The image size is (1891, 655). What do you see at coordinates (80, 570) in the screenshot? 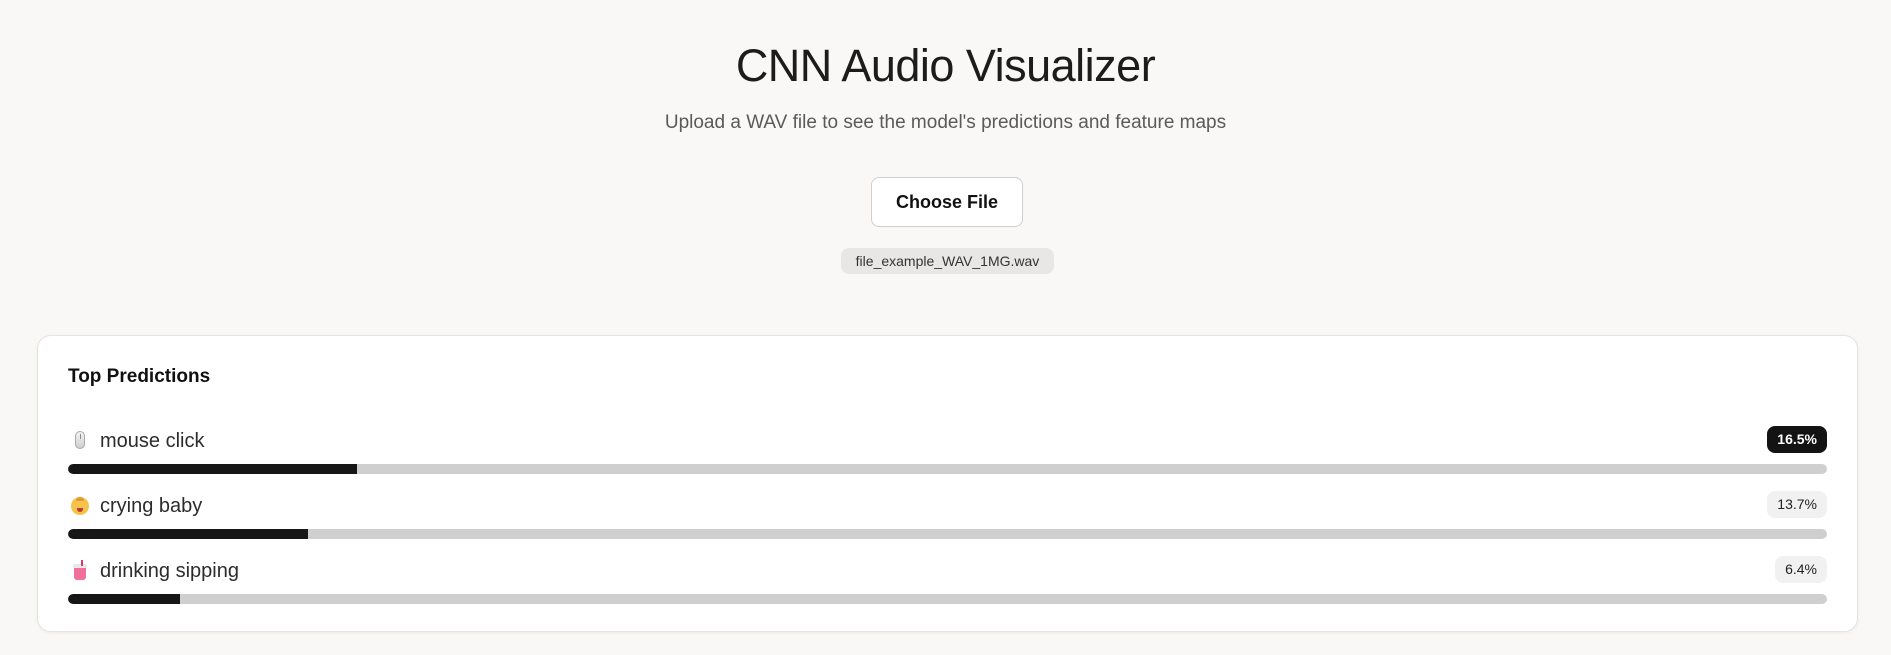
I see `cup-with-straw-icon` at bounding box center [80, 570].